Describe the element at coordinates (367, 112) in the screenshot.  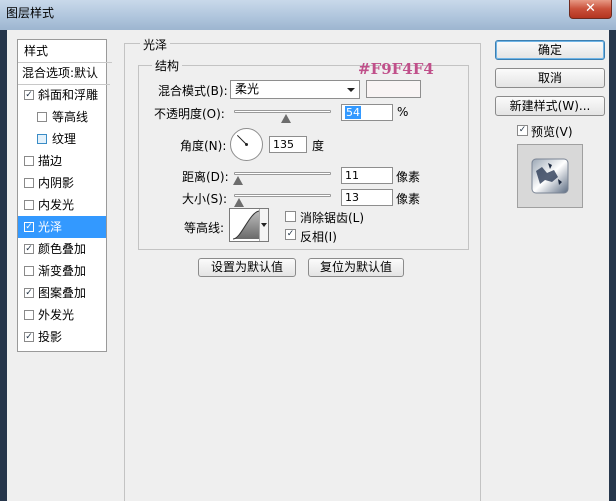
I see `opacity-input: 54` at that location.